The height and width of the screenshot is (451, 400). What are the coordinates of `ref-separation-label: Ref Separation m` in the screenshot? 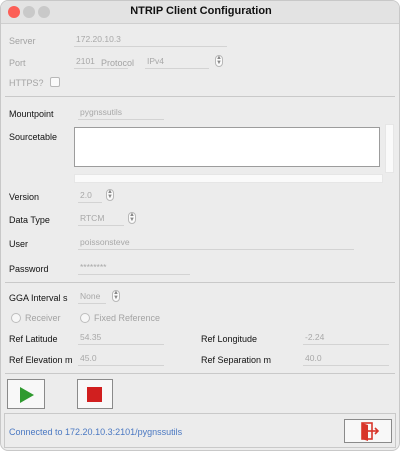 It's located at (236, 360).